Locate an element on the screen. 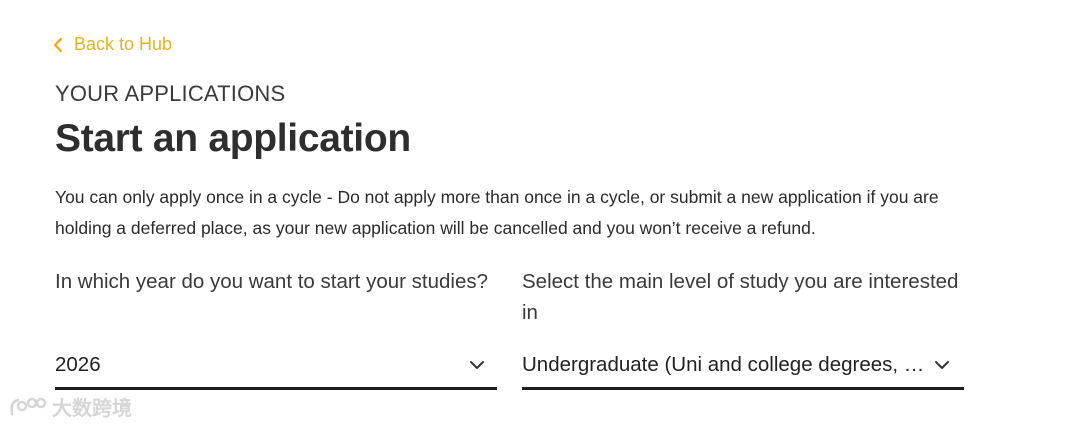 The height and width of the screenshot is (427, 1080). back-to-hub-label: Back to Hub is located at coordinates (123, 44).